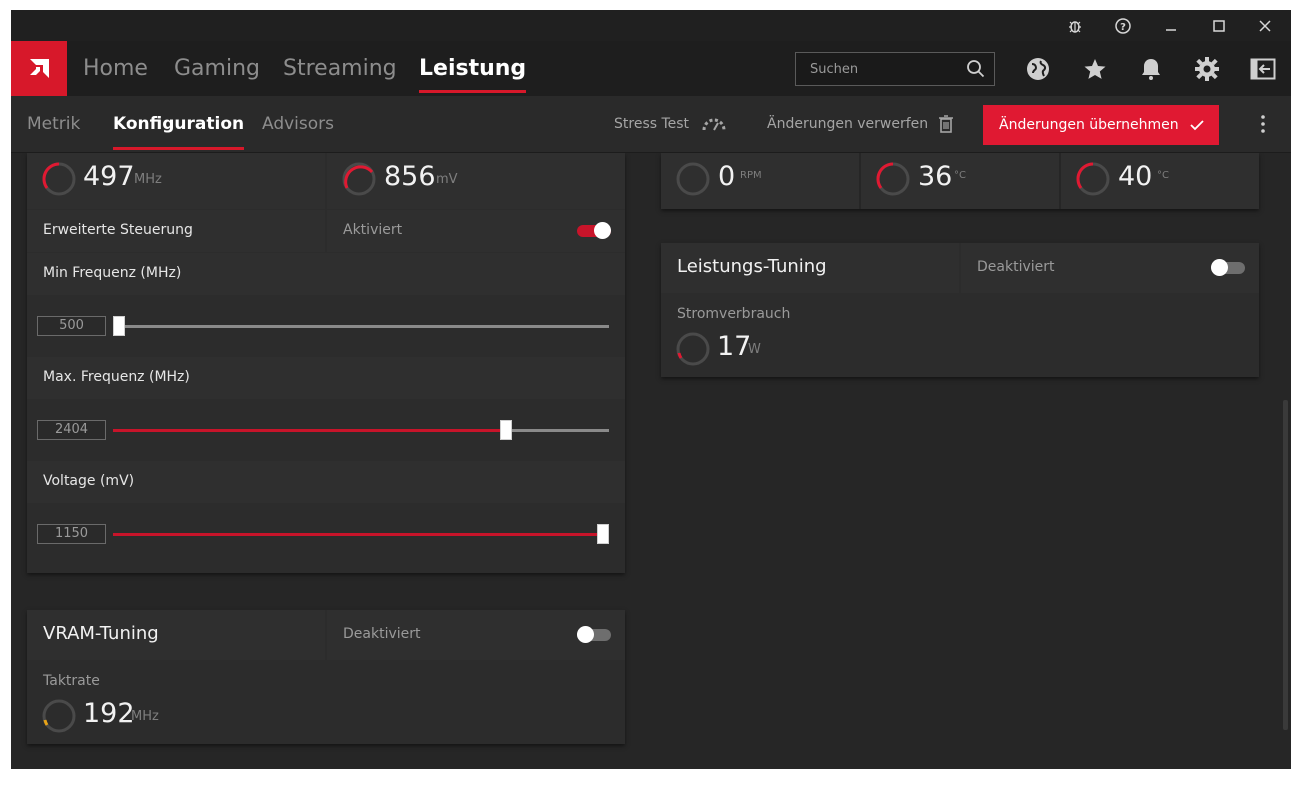 This screenshot has height=787, width=1307. I want to click on power-usage-unit: W, so click(754, 349).